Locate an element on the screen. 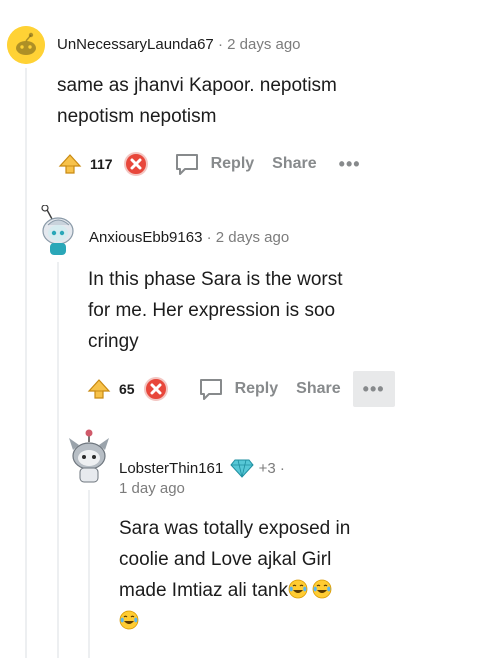  comment-line: coolie and Love ajkal Girl is located at coordinates (225, 559).